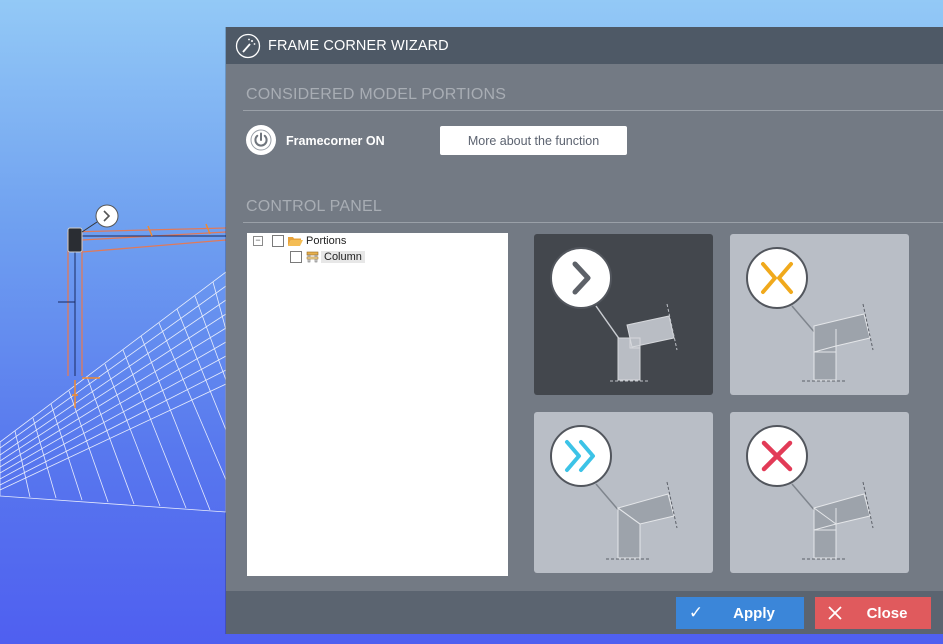 This screenshot has width=943, height=644. What do you see at coordinates (584, 612) in the screenshot?
I see `dialog-footer: ✓ Apply Close` at bounding box center [584, 612].